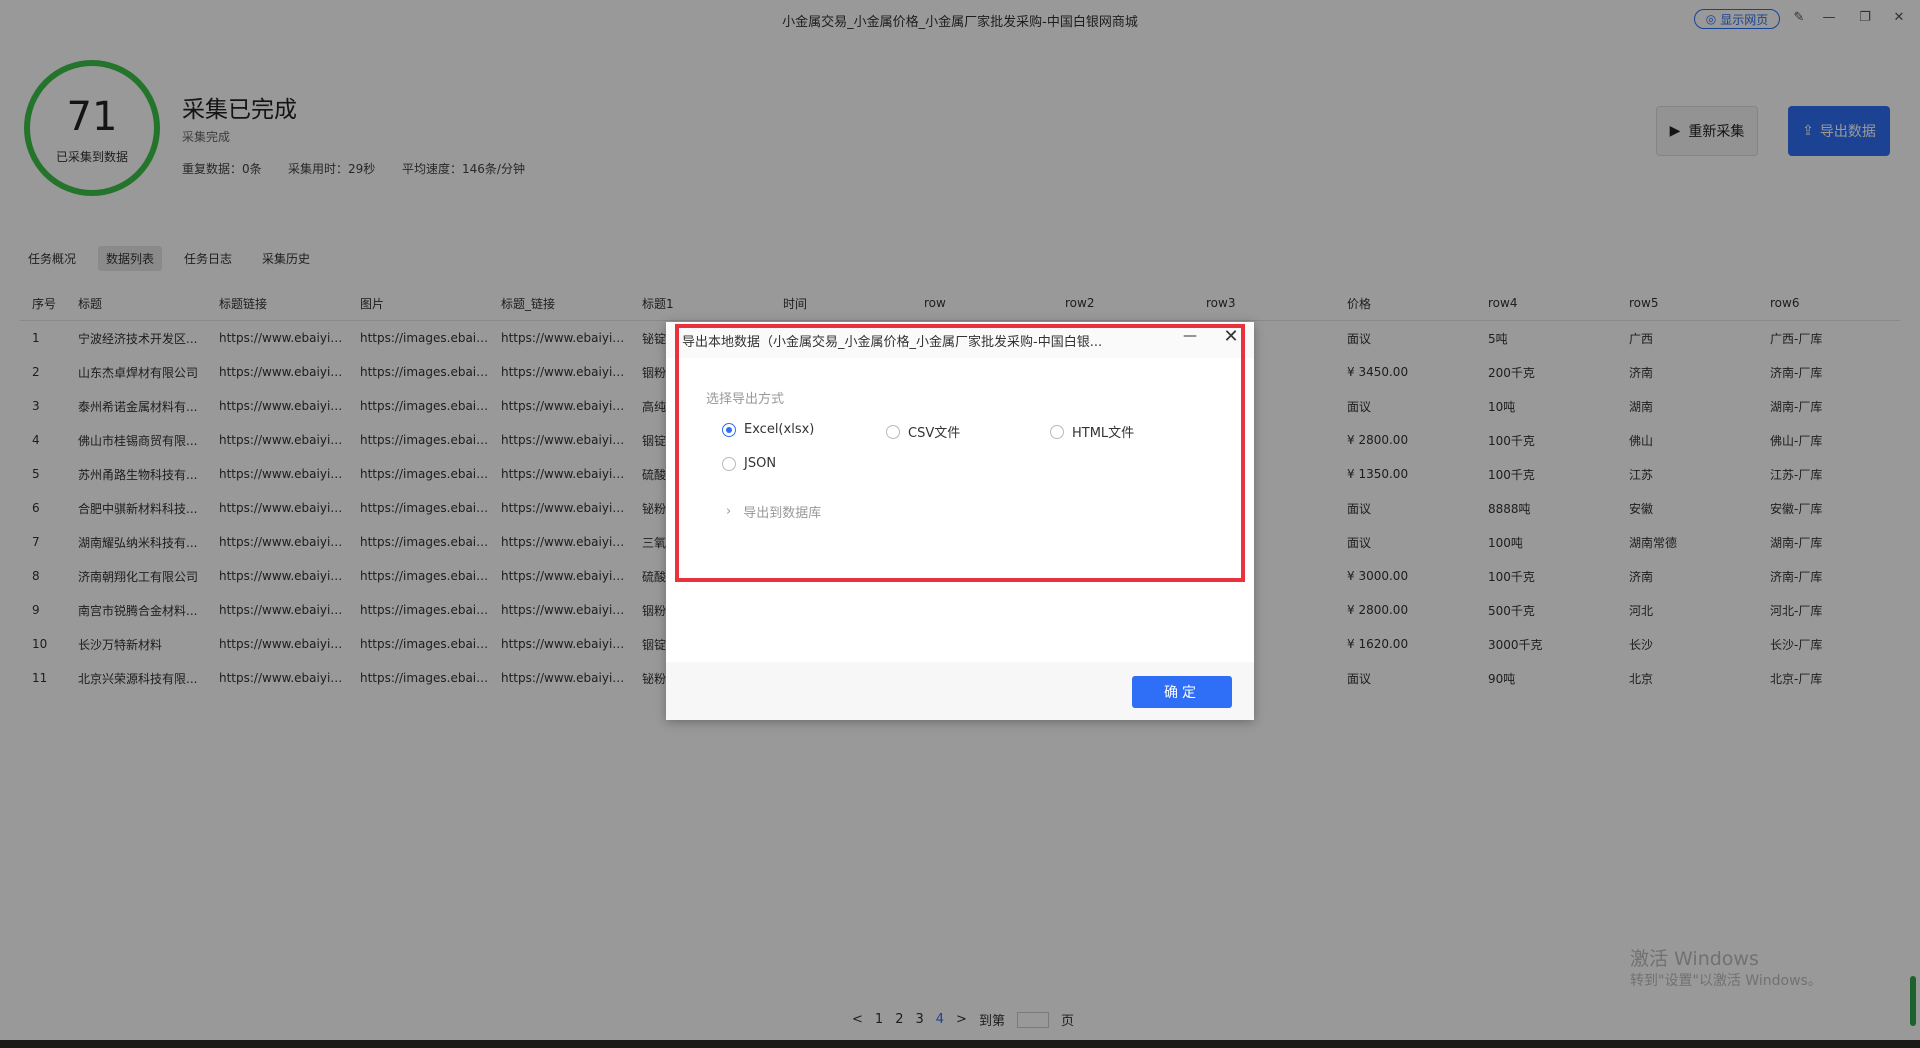 The width and height of the screenshot is (1920, 1048). I want to click on minimize-icon: —, so click(1190, 338).